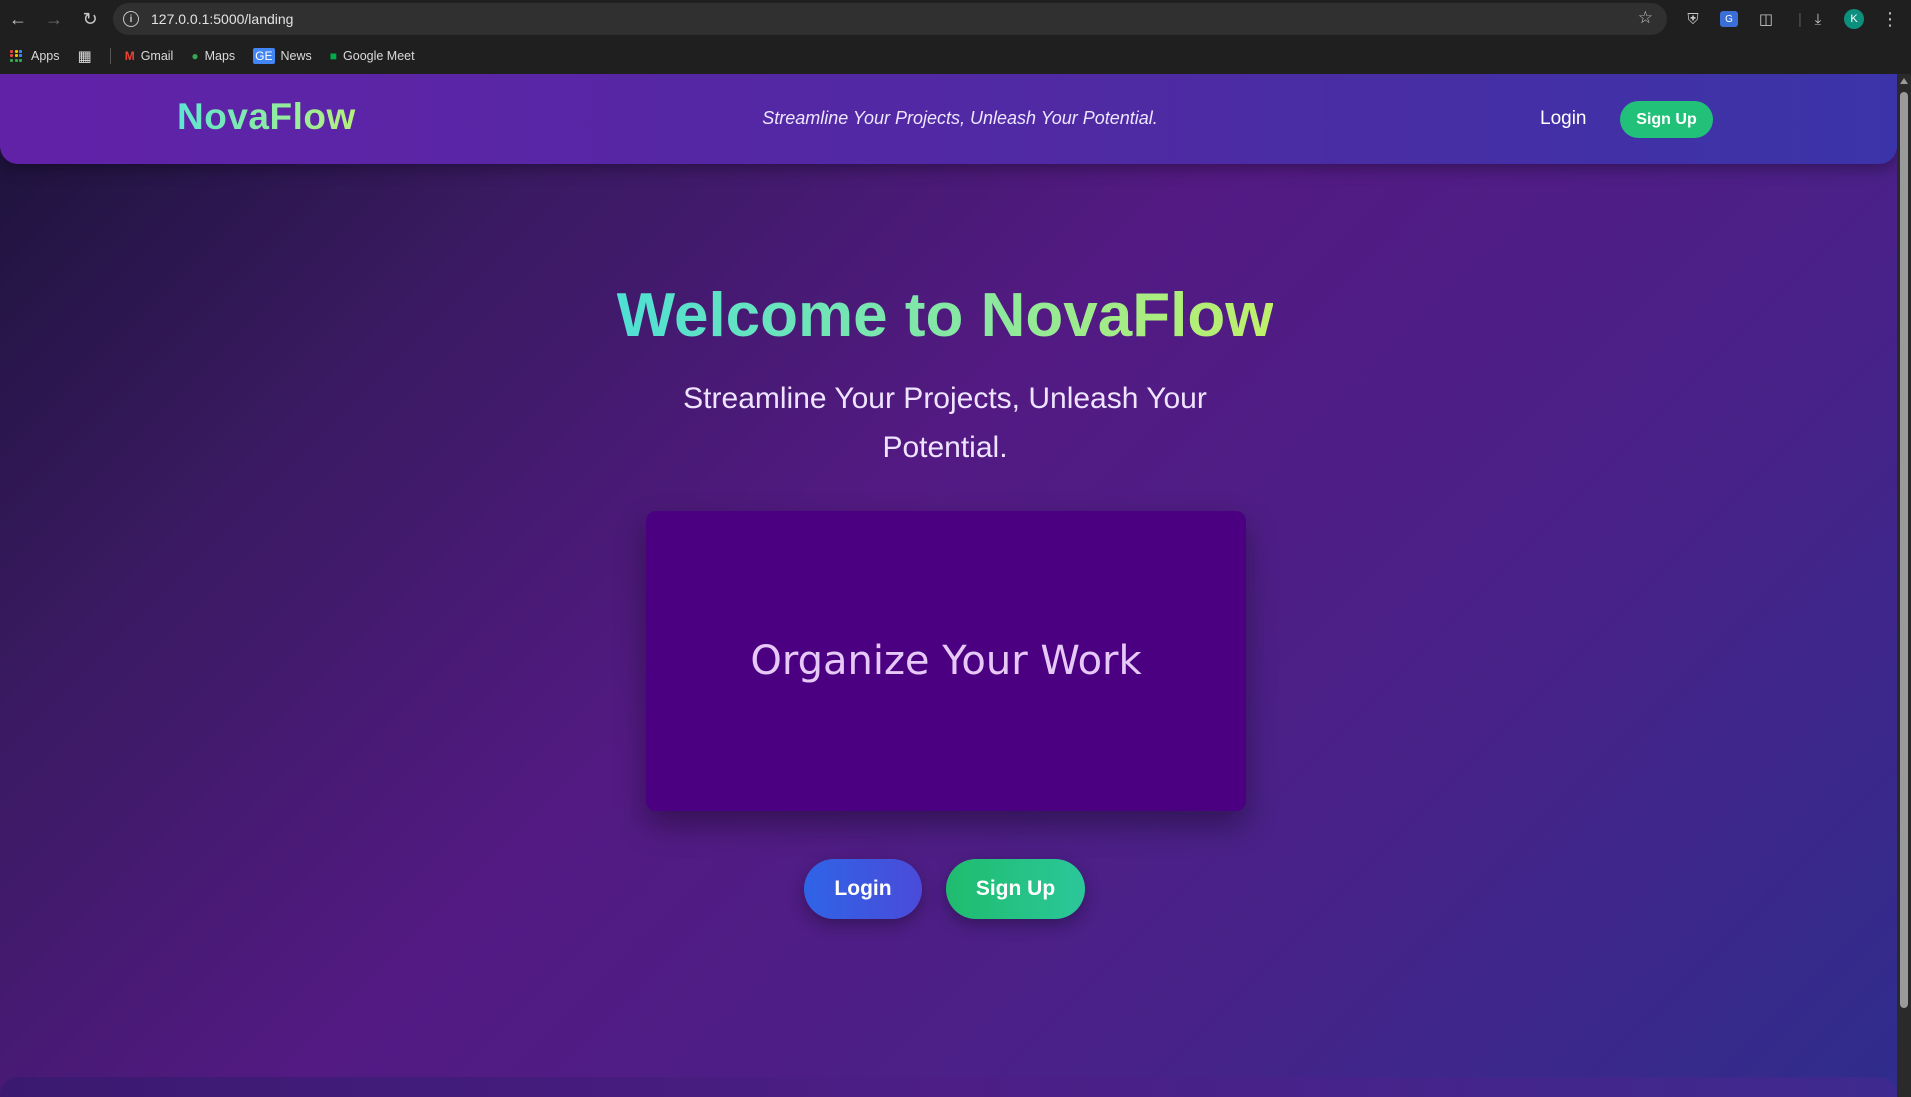  I want to click on bookmark-star-icon: ☆, so click(1645, 18).